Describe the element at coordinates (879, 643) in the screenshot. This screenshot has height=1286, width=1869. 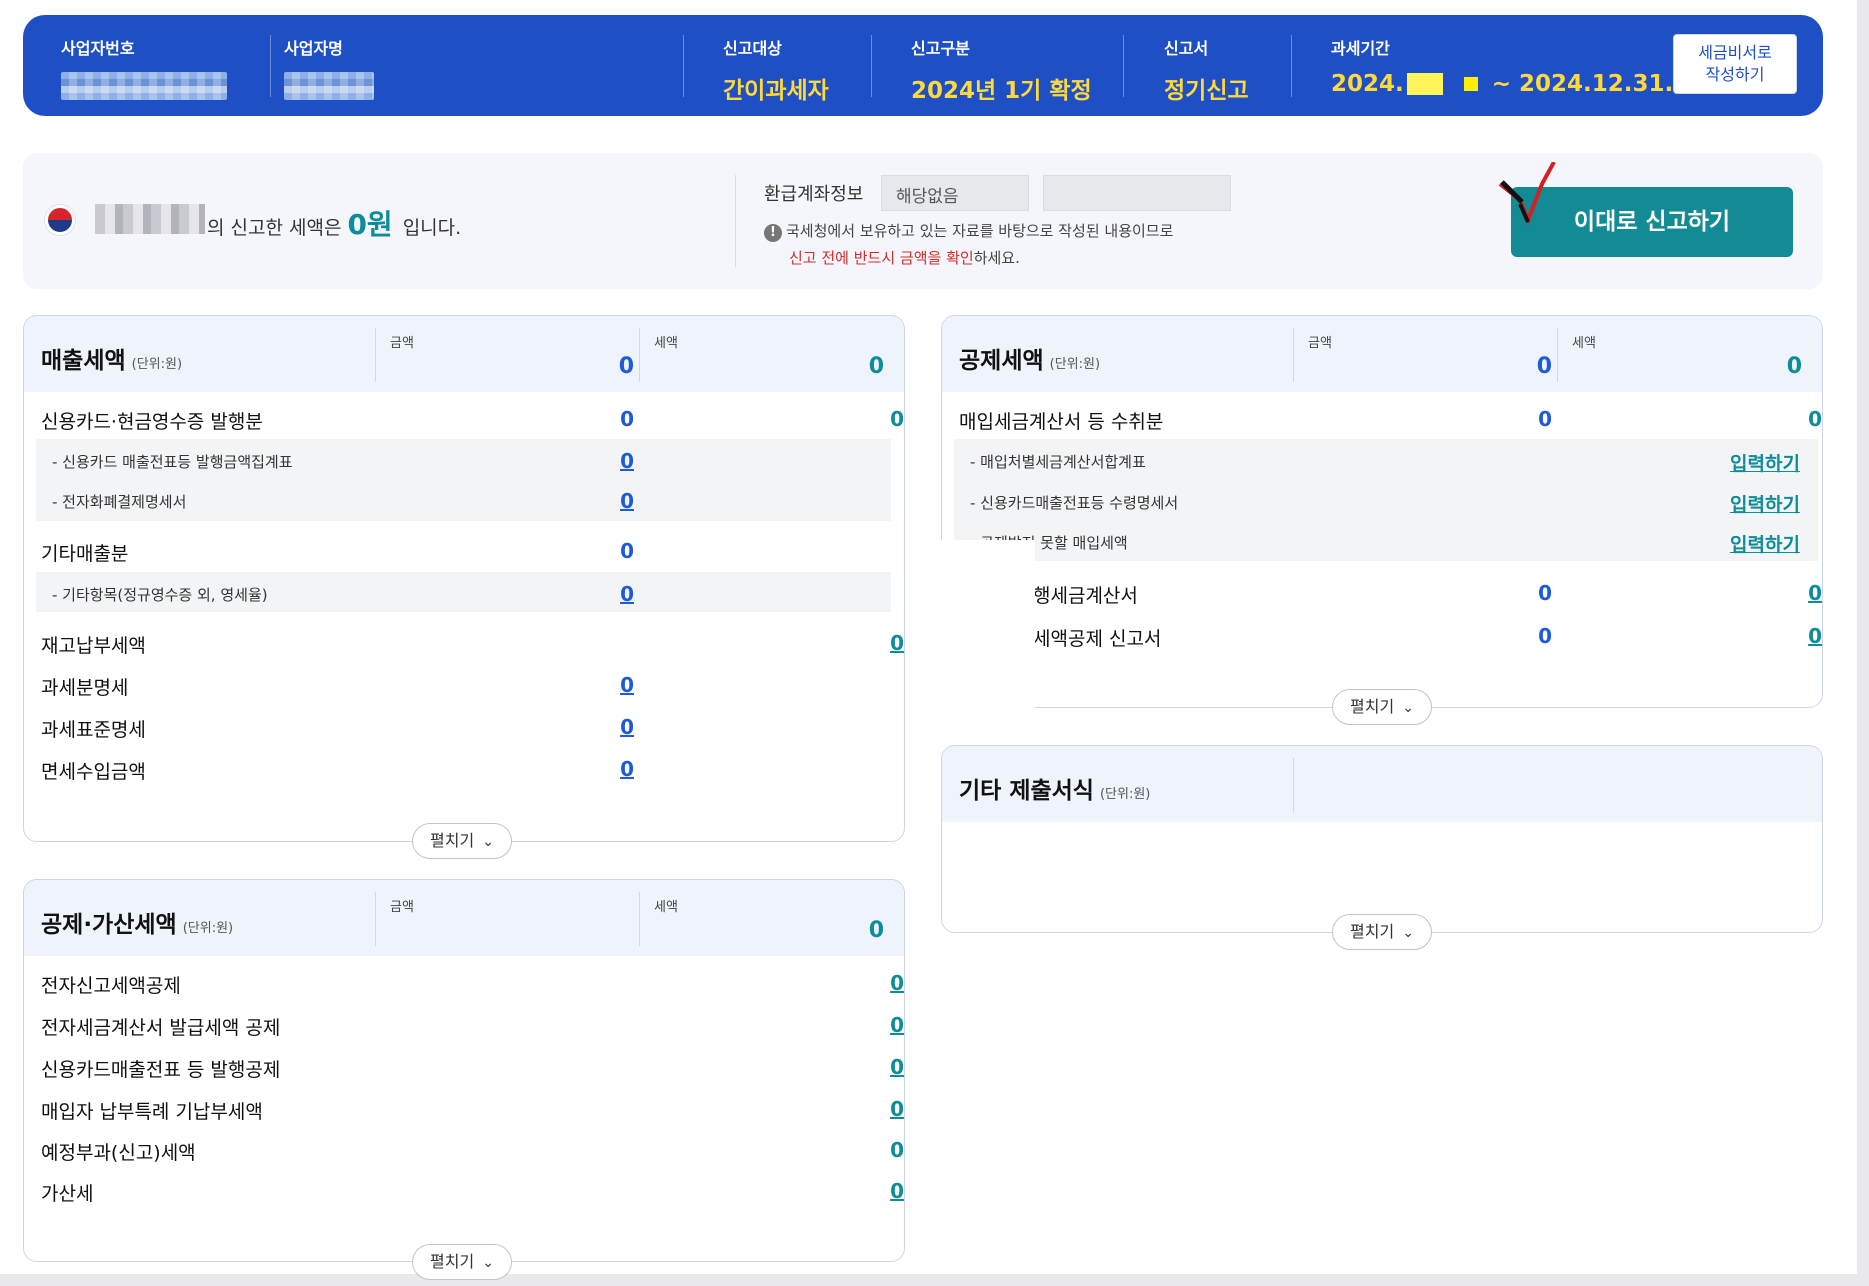
I see `inventory-tax-link: 0` at that location.